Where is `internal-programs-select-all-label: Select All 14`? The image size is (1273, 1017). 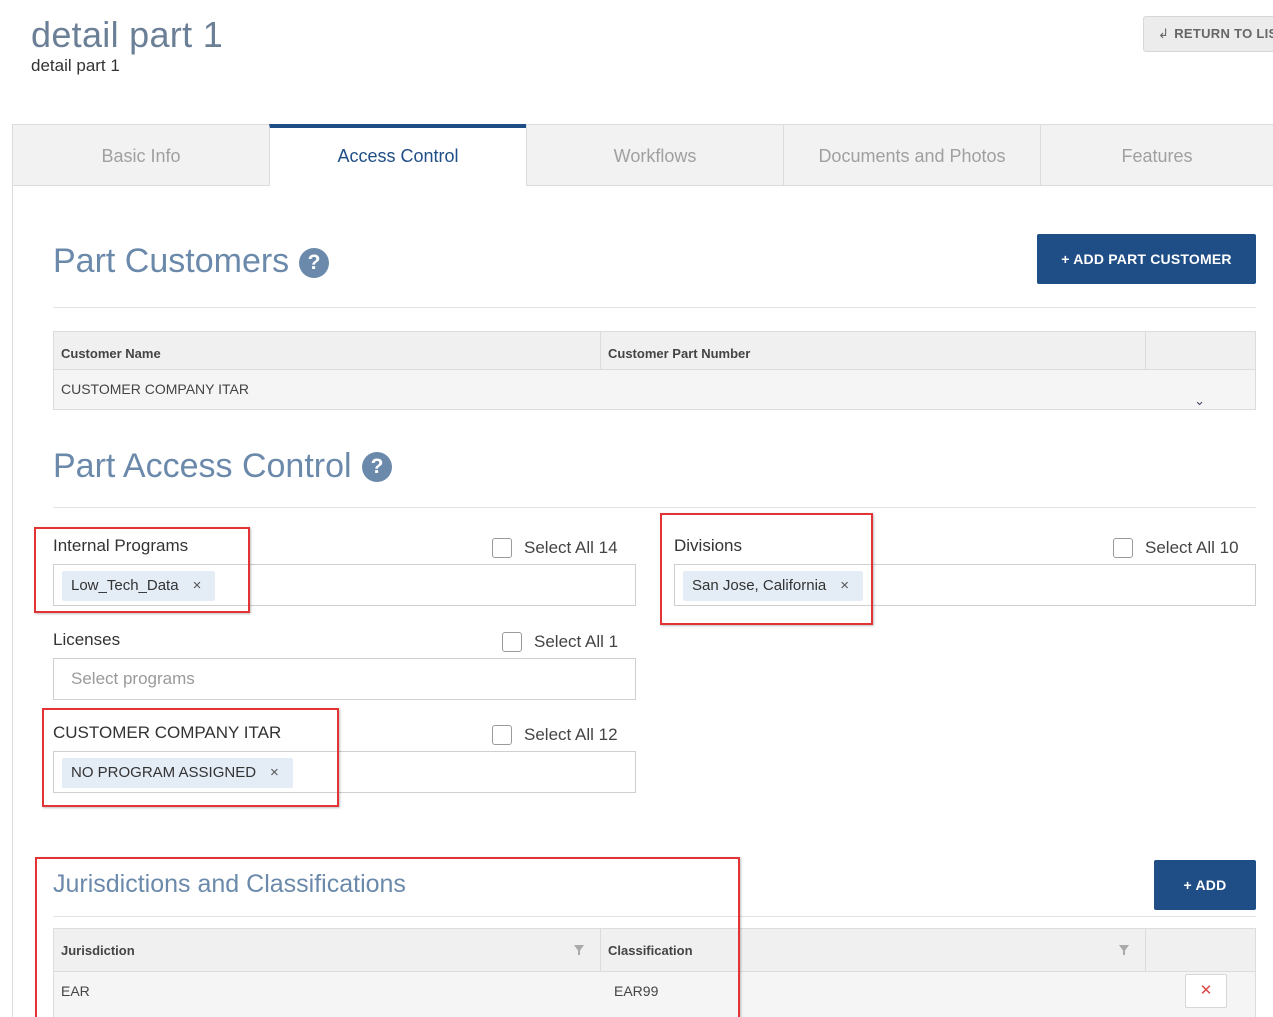
internal-programs-select-all-label: Select All 14 is located at coordinates (571, 547).